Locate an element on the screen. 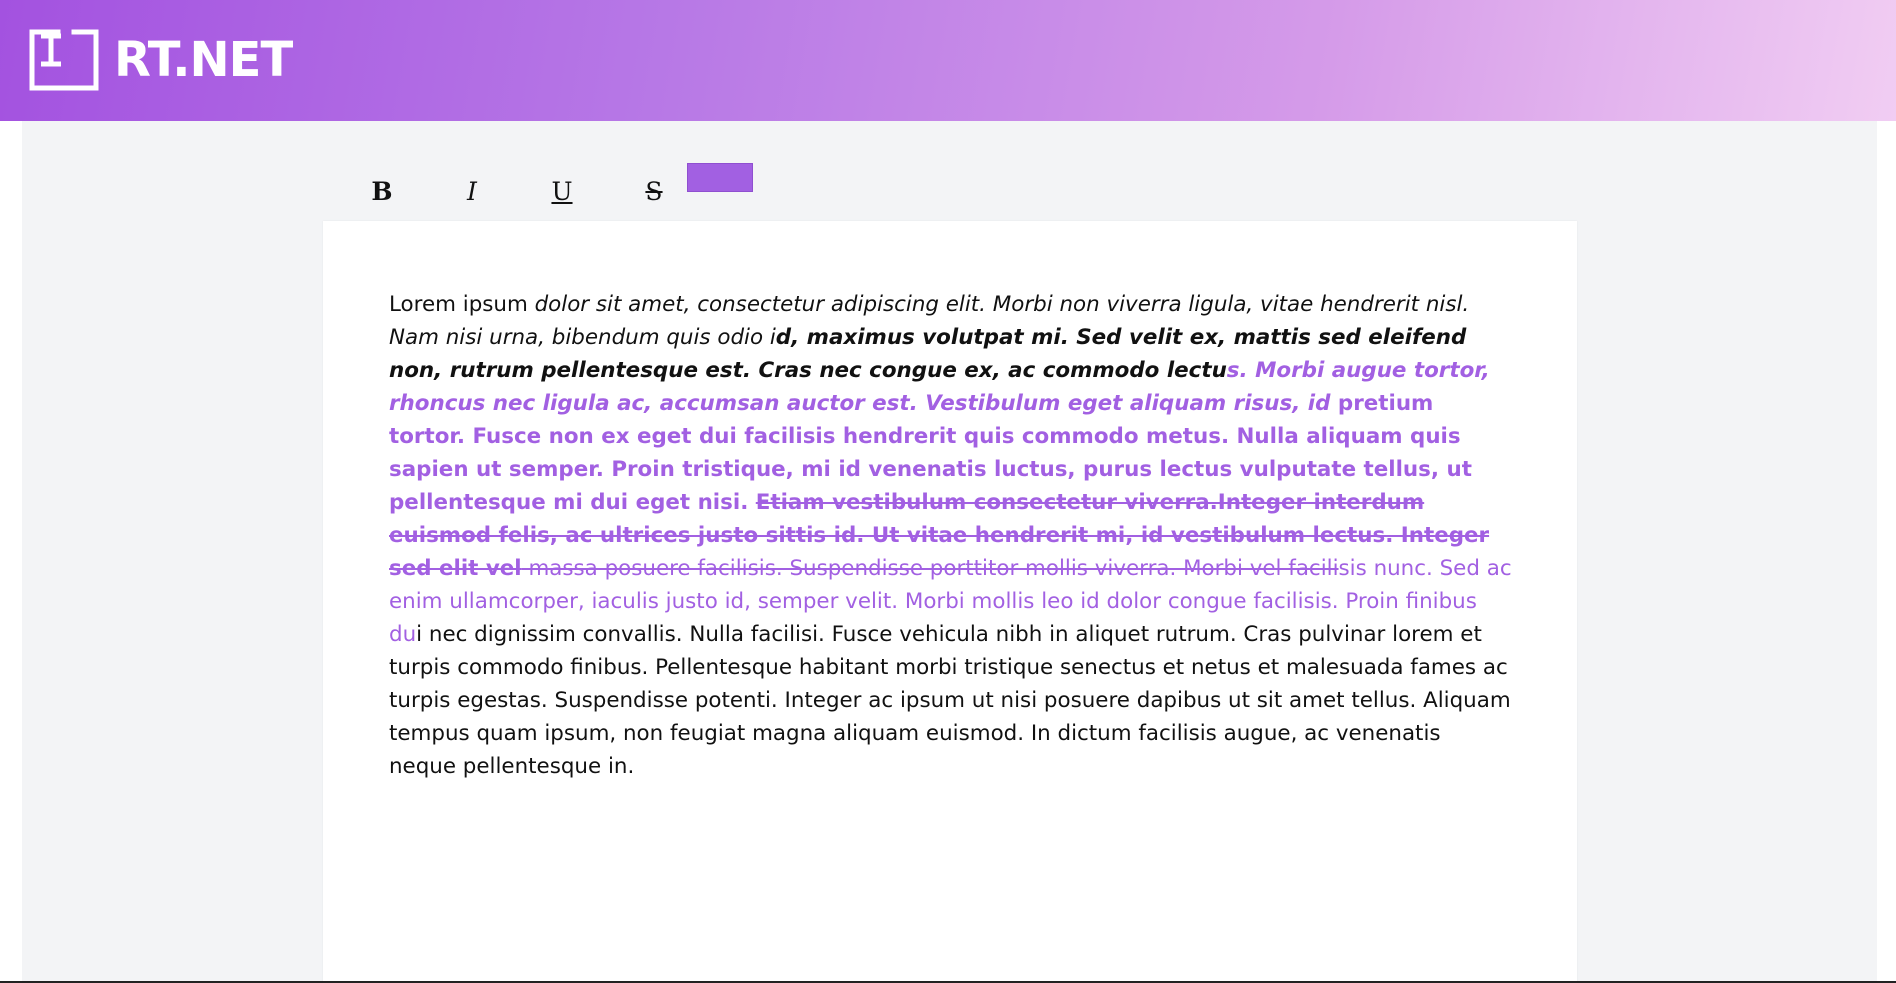 Image resolution: width=1896 pixels, height=983 pixels. text-cursor-icon is located at coordinates (64, 60).